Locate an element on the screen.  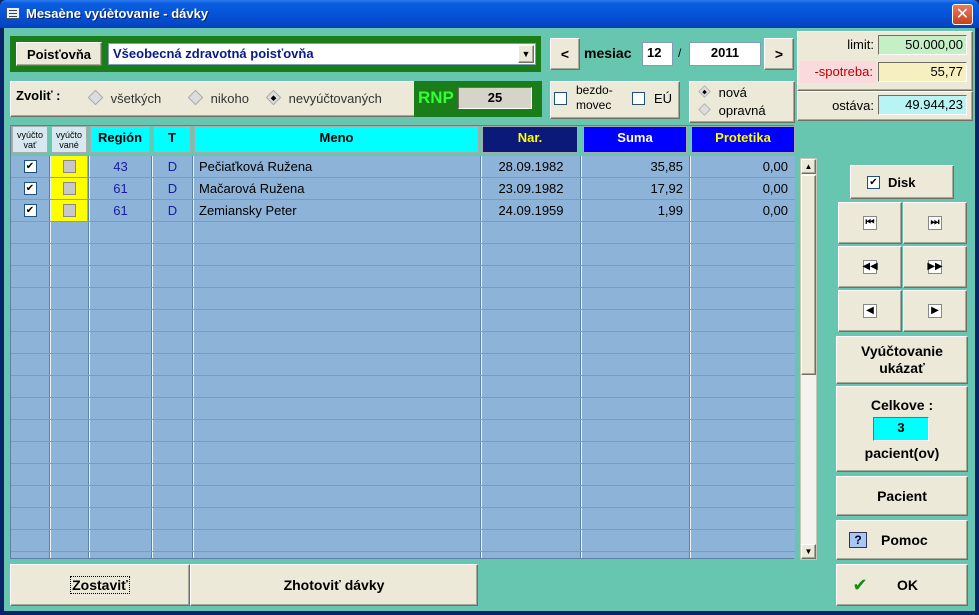
radio-nova is located at coordinates (704, 91).